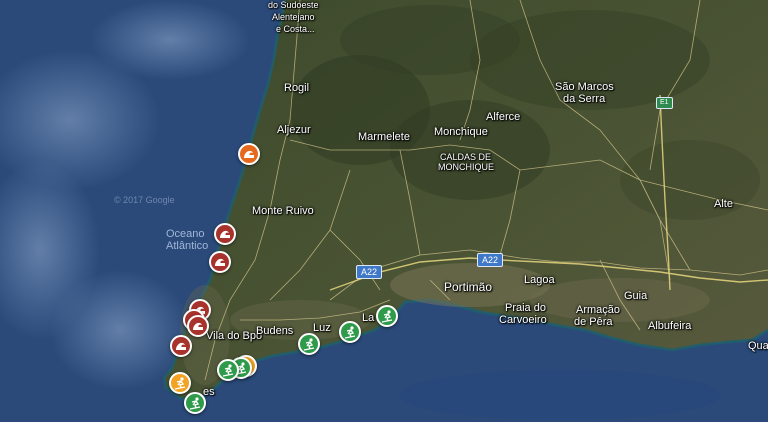 The image size is (768, 422). Describe the element at coordinates (670, 326) in the screenshot. I see `place-label-albufeira: Albufeira` at that location.